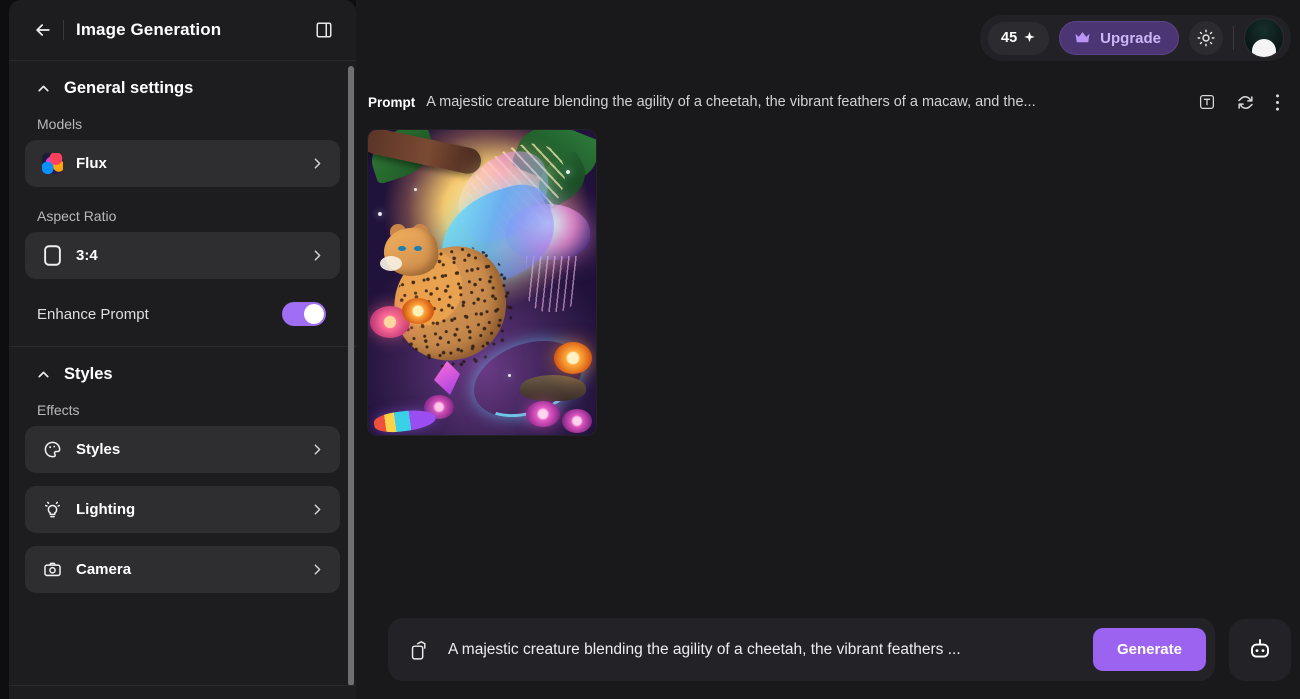 The image size is (1300, 699). Describe the element at coordinates (182, 509) in the screenshot. I see `option-lighting: Lighting` at that location.